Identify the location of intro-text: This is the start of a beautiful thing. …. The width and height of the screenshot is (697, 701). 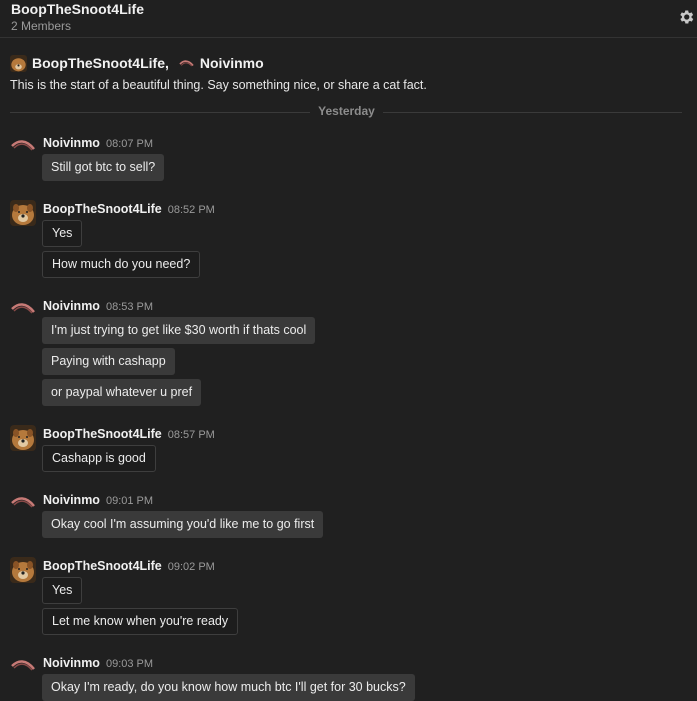
(218, 85).